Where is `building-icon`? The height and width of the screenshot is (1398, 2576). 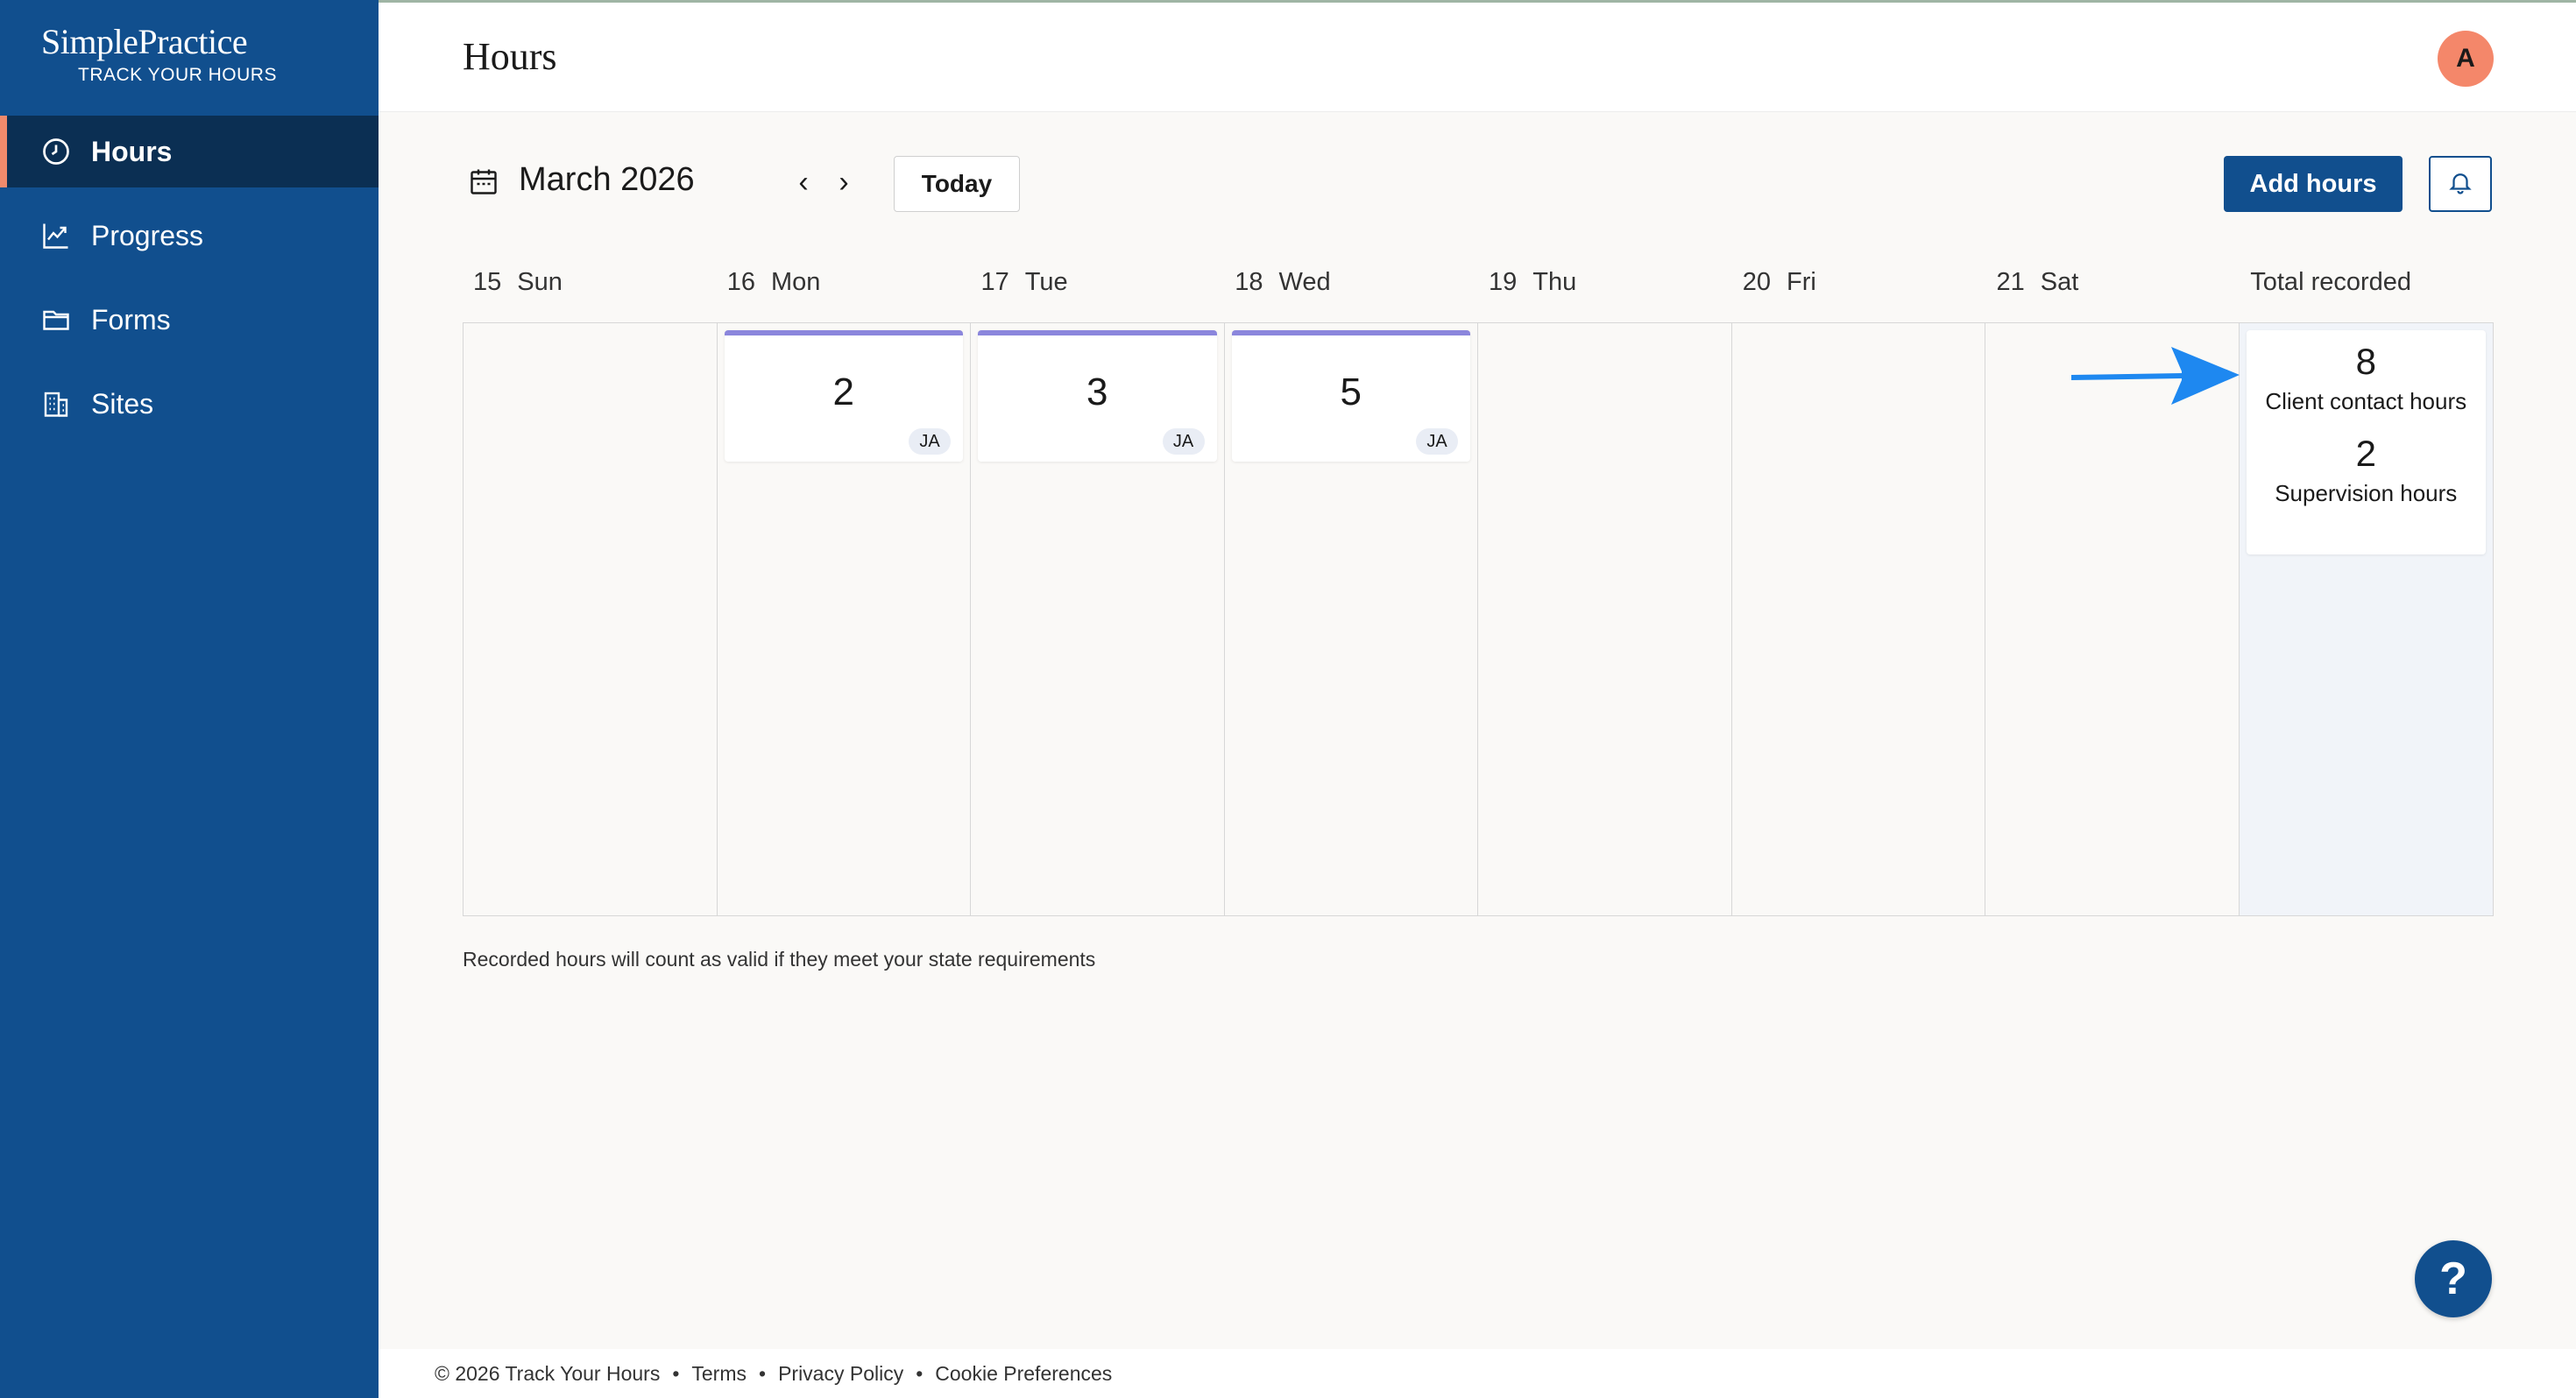
building-icon is located at coordinates (56, 404).